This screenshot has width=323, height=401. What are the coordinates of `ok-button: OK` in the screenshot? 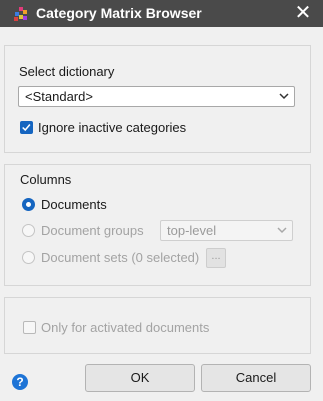 It's located at (140, 378).